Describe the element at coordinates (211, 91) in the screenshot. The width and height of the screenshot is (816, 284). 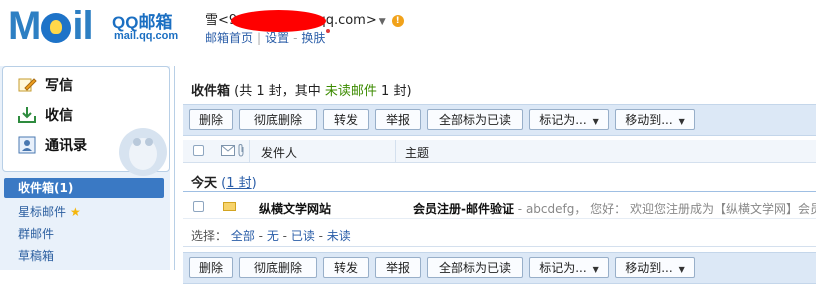
I see `folder-title: 收件箱` at that location.